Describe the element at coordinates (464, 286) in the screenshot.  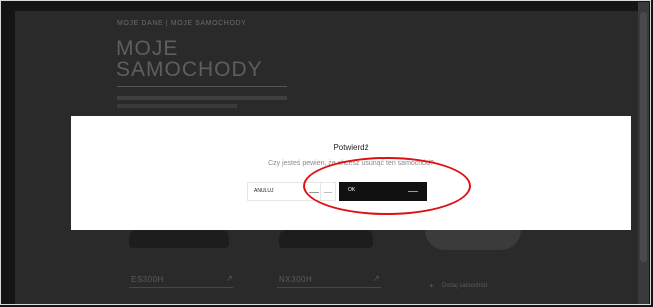
I see `add-car-link: Dodaj samochód` at that location.